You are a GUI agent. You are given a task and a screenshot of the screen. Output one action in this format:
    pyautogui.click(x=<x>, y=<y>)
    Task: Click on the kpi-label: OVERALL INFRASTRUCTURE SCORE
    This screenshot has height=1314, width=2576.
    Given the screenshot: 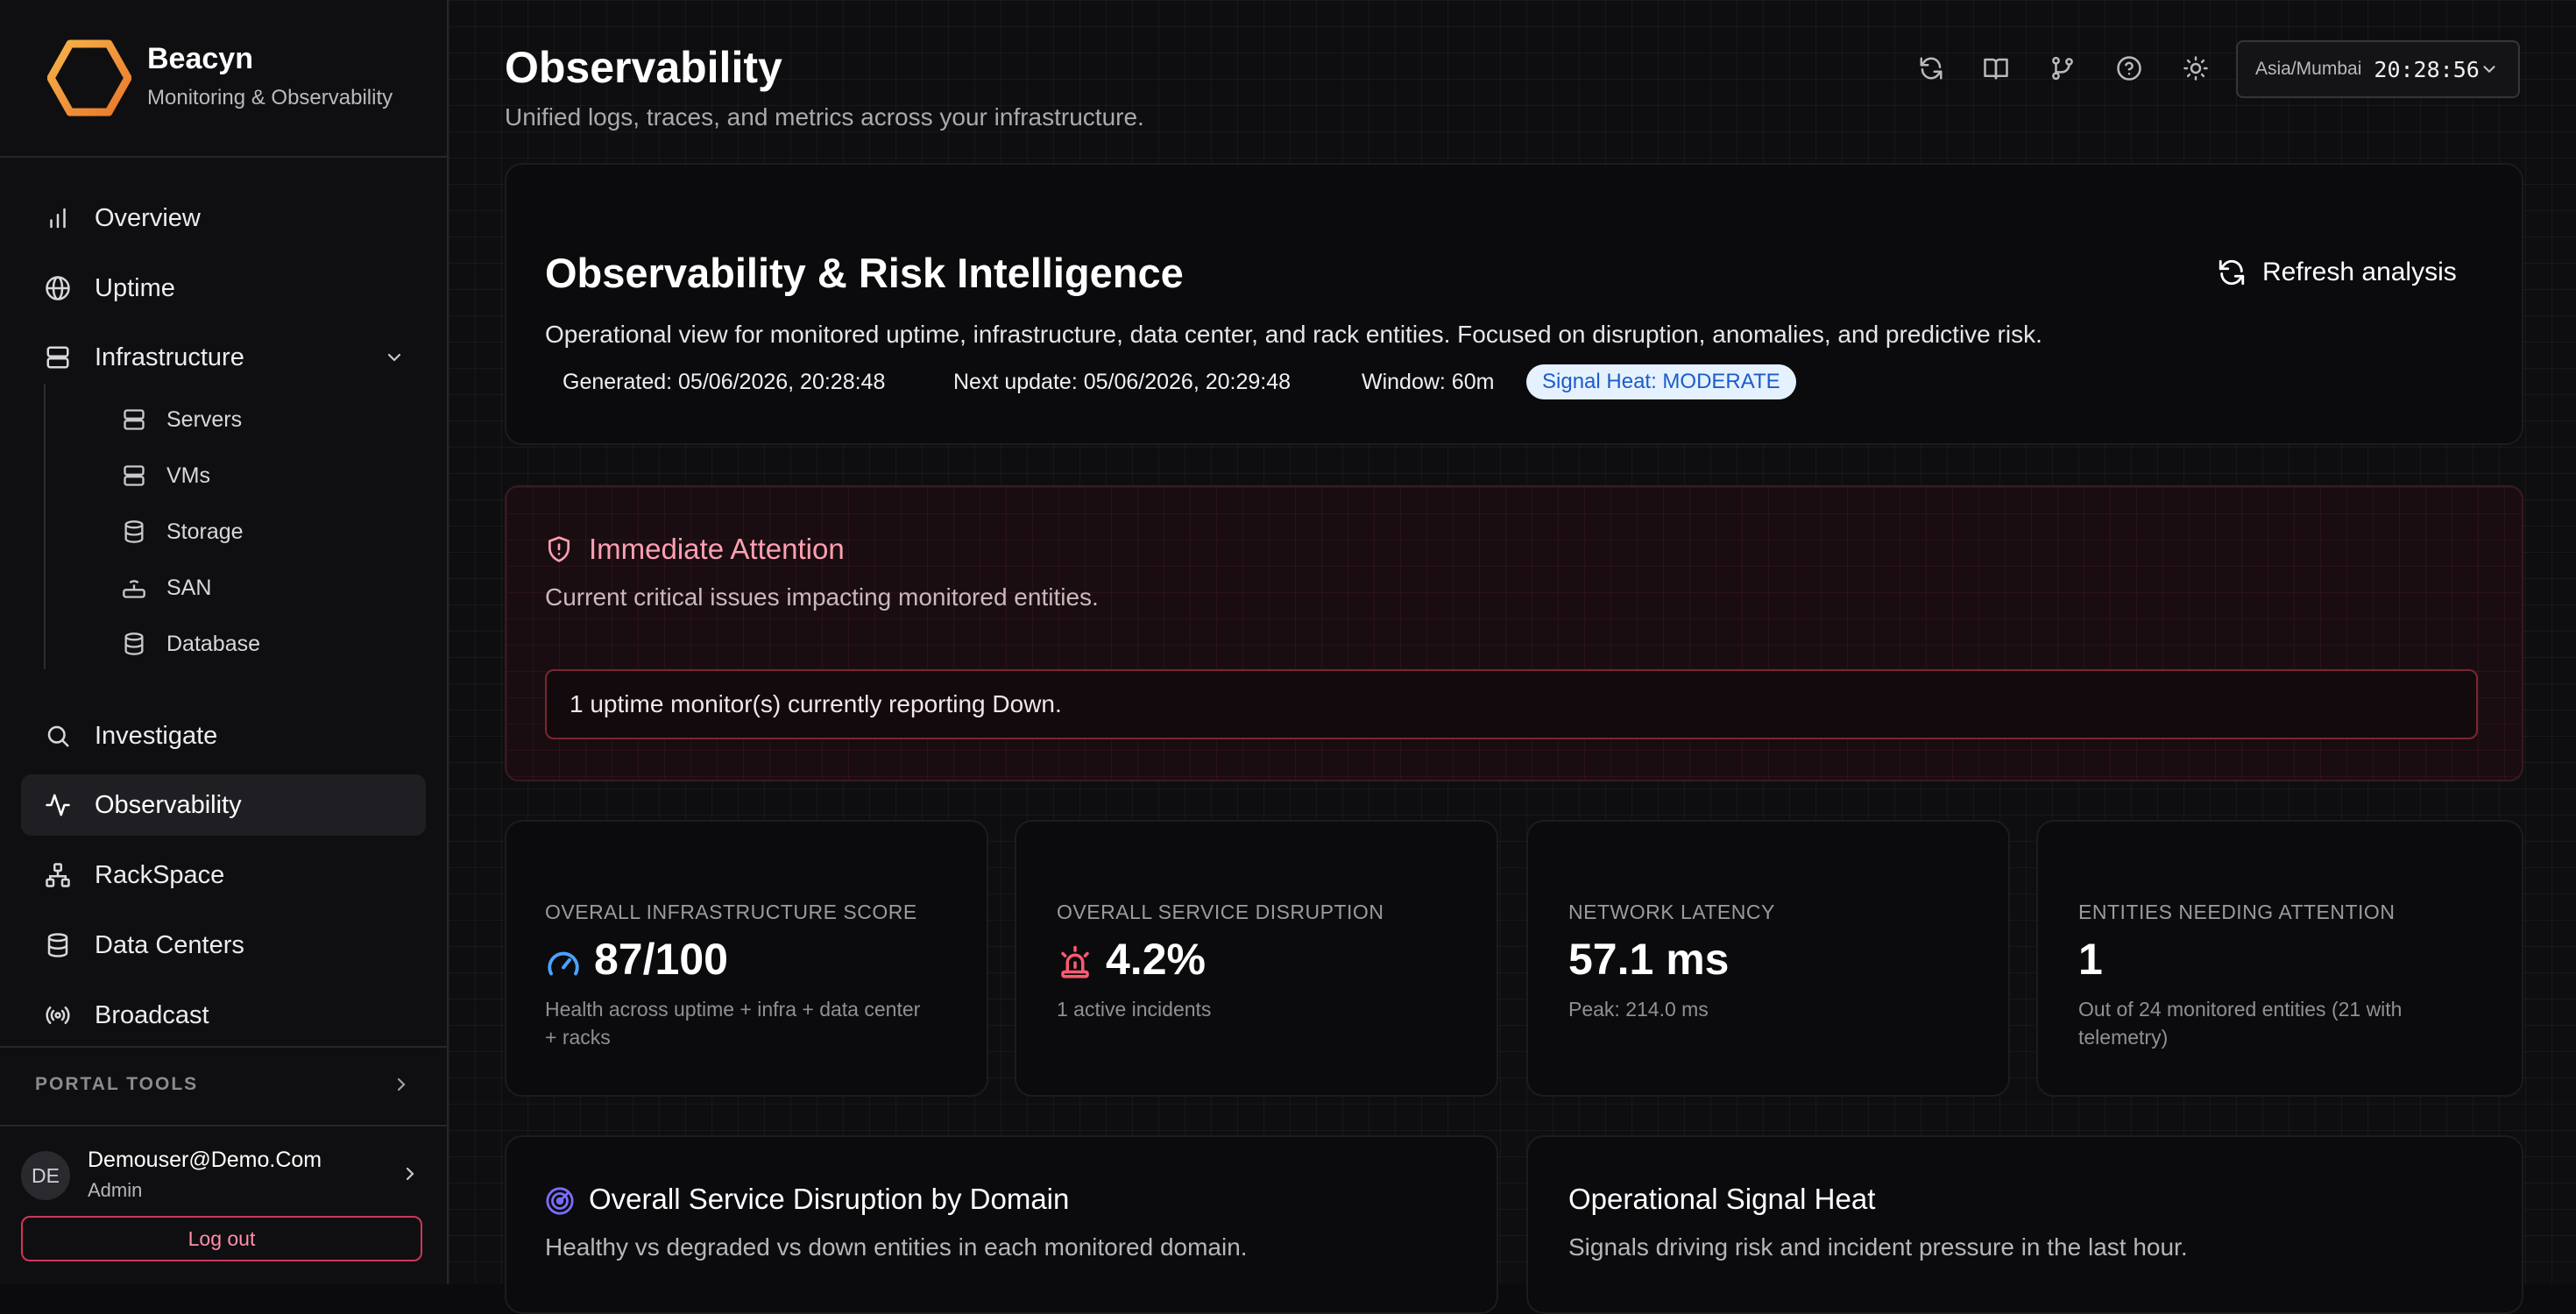 What is the action you would take?
    pyautogui.click(x=731, y=912)
    